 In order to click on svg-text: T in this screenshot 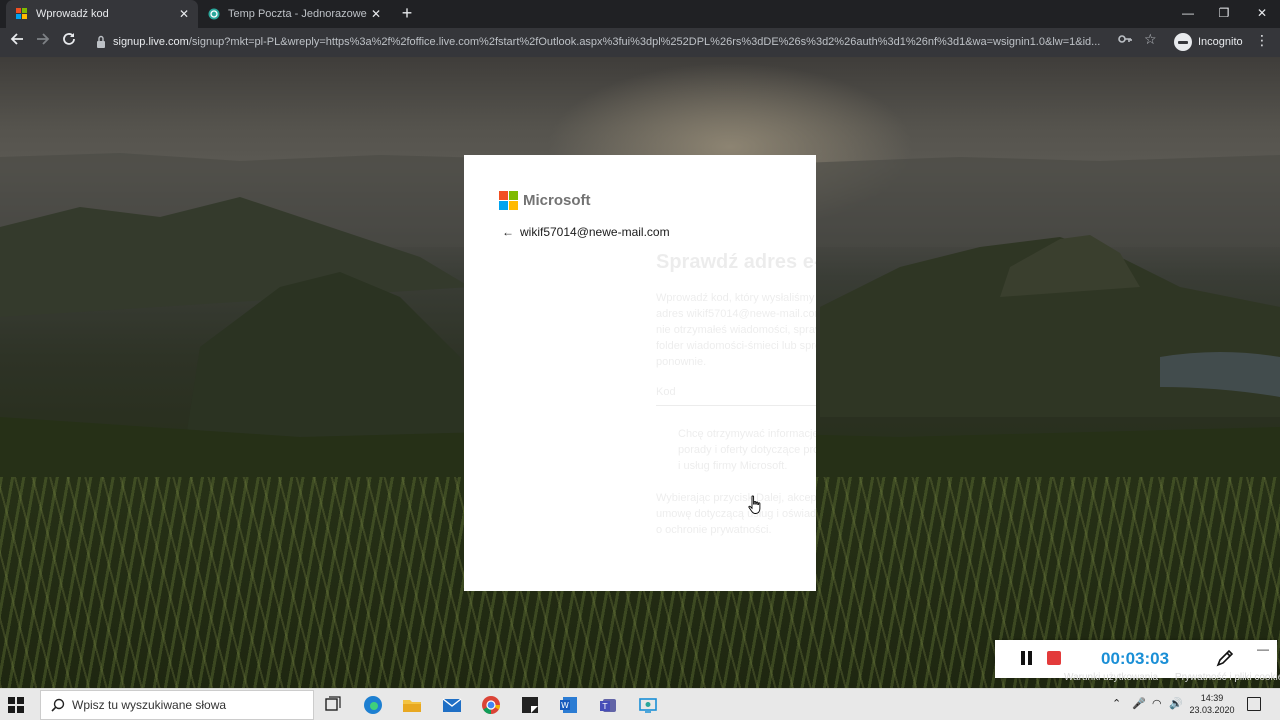, I will do `click(605, 706)`.